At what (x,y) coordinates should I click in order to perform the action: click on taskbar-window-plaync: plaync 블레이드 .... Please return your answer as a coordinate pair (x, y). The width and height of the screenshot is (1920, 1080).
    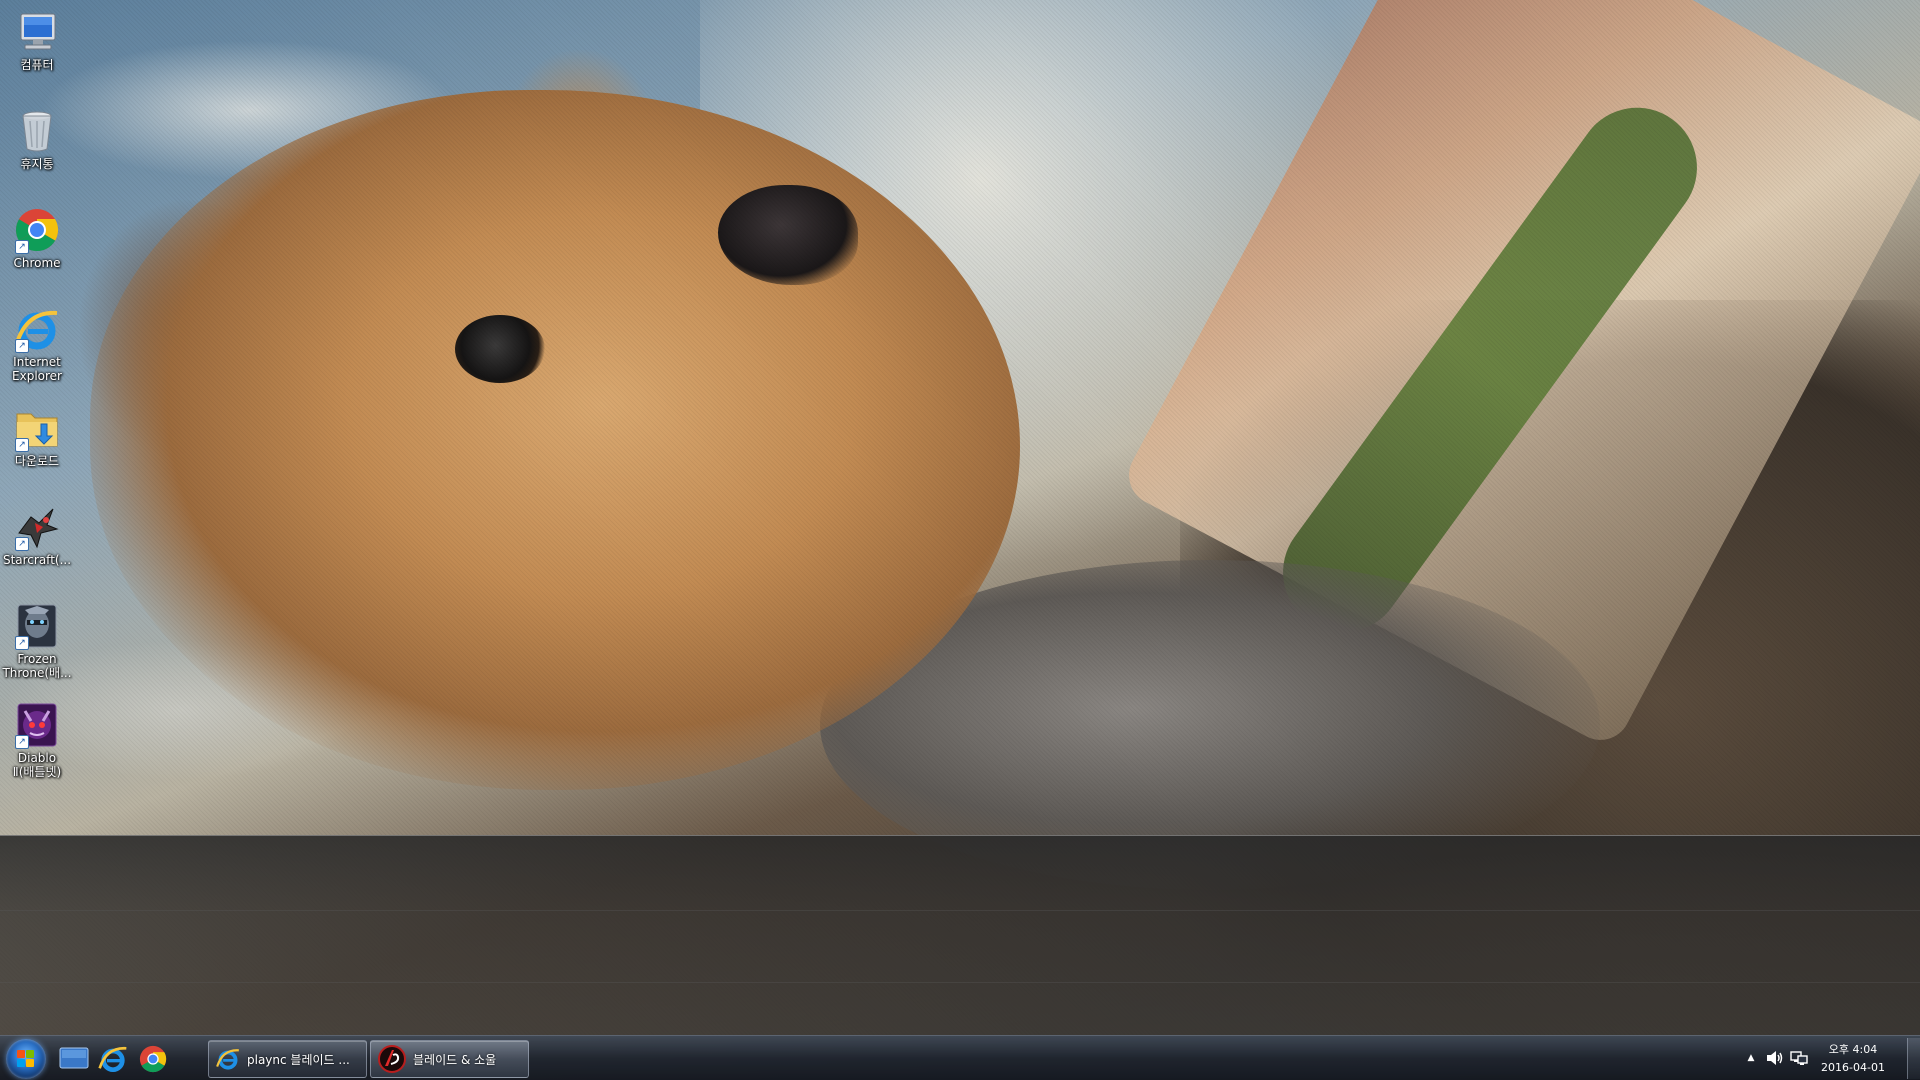
    Looking at the image, I should click on (287, 1059).